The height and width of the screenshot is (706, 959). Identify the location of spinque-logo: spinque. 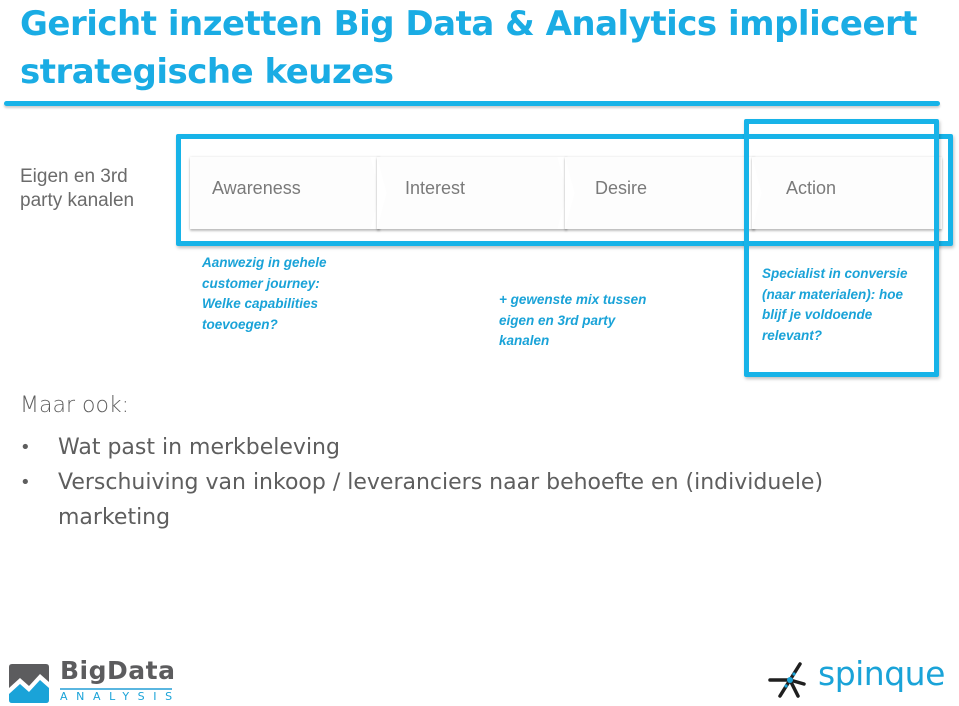
(858, 677).